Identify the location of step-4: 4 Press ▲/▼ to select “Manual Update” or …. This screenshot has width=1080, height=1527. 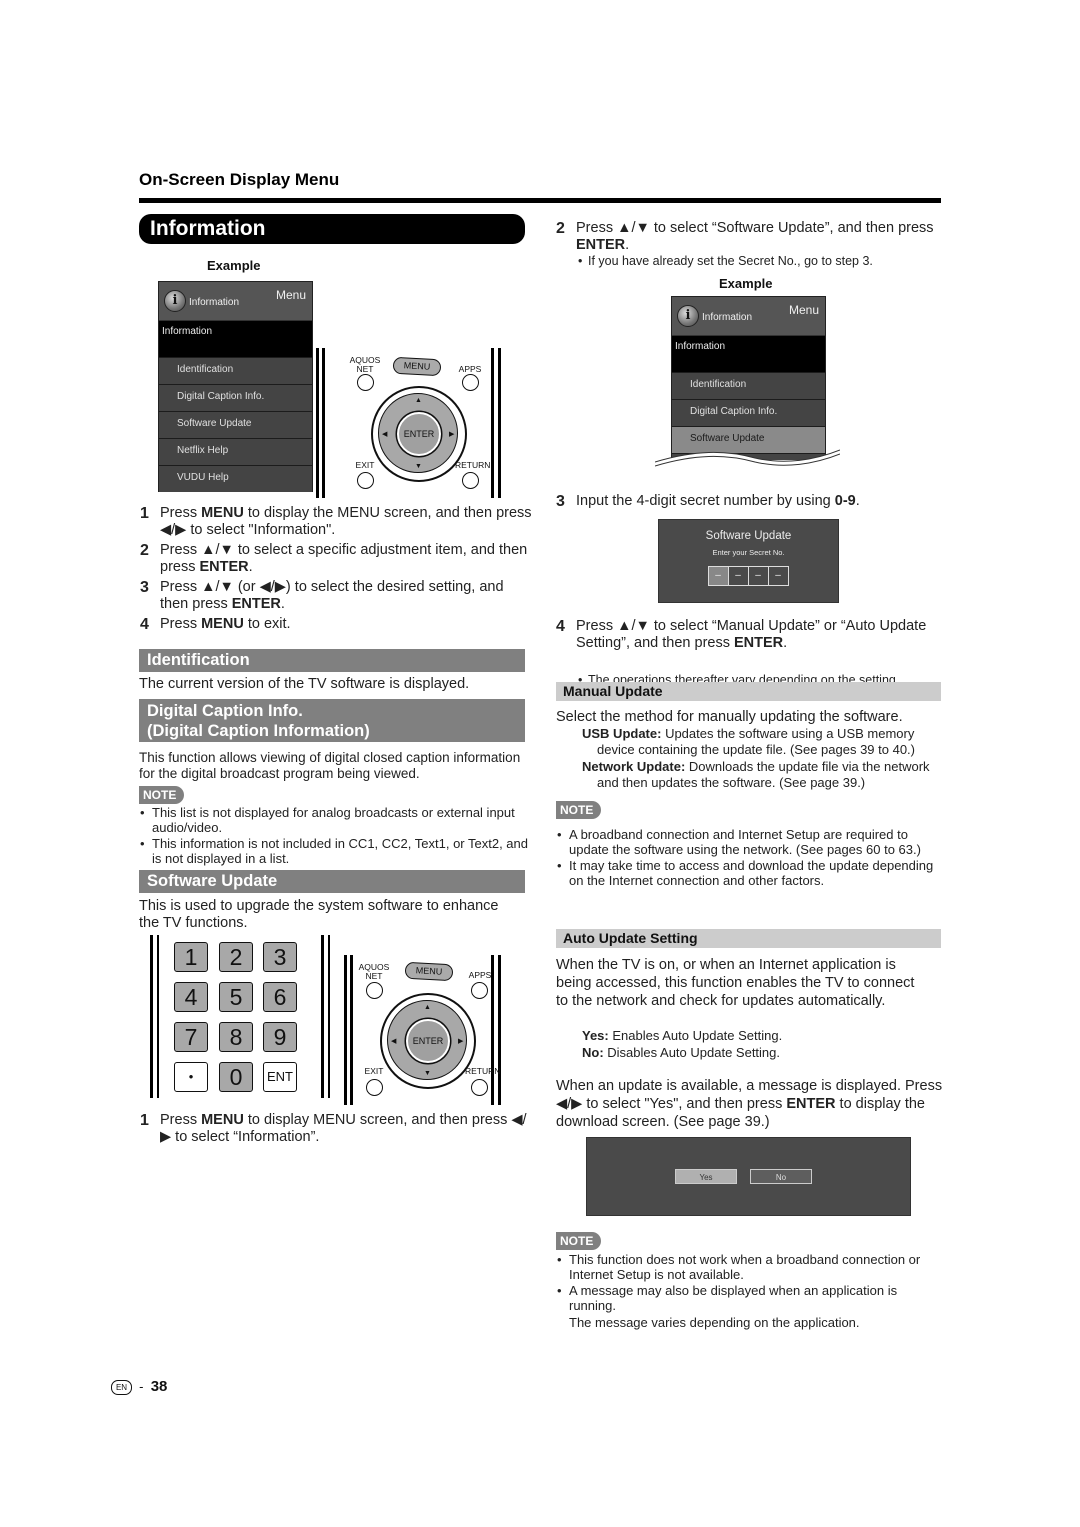
(741, 634).